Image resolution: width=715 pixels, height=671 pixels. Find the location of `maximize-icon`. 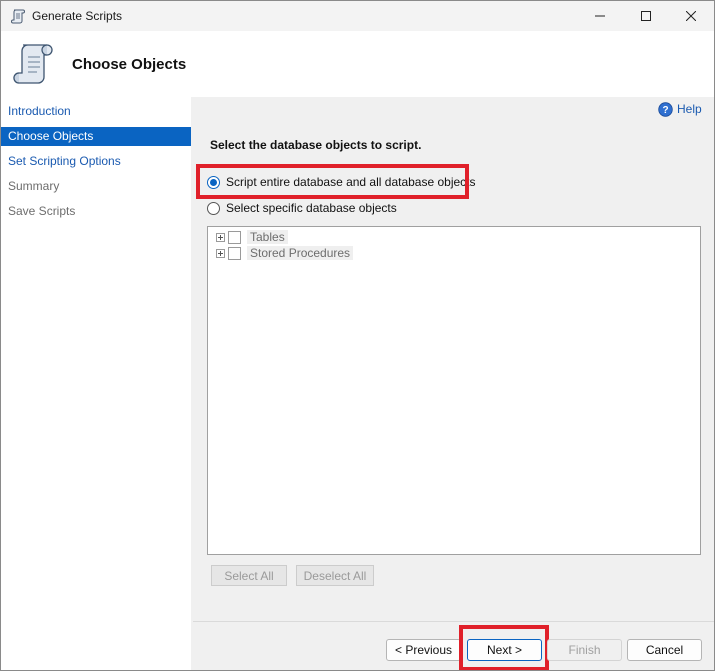

maximize-icon is located at coordinates (646, 16).